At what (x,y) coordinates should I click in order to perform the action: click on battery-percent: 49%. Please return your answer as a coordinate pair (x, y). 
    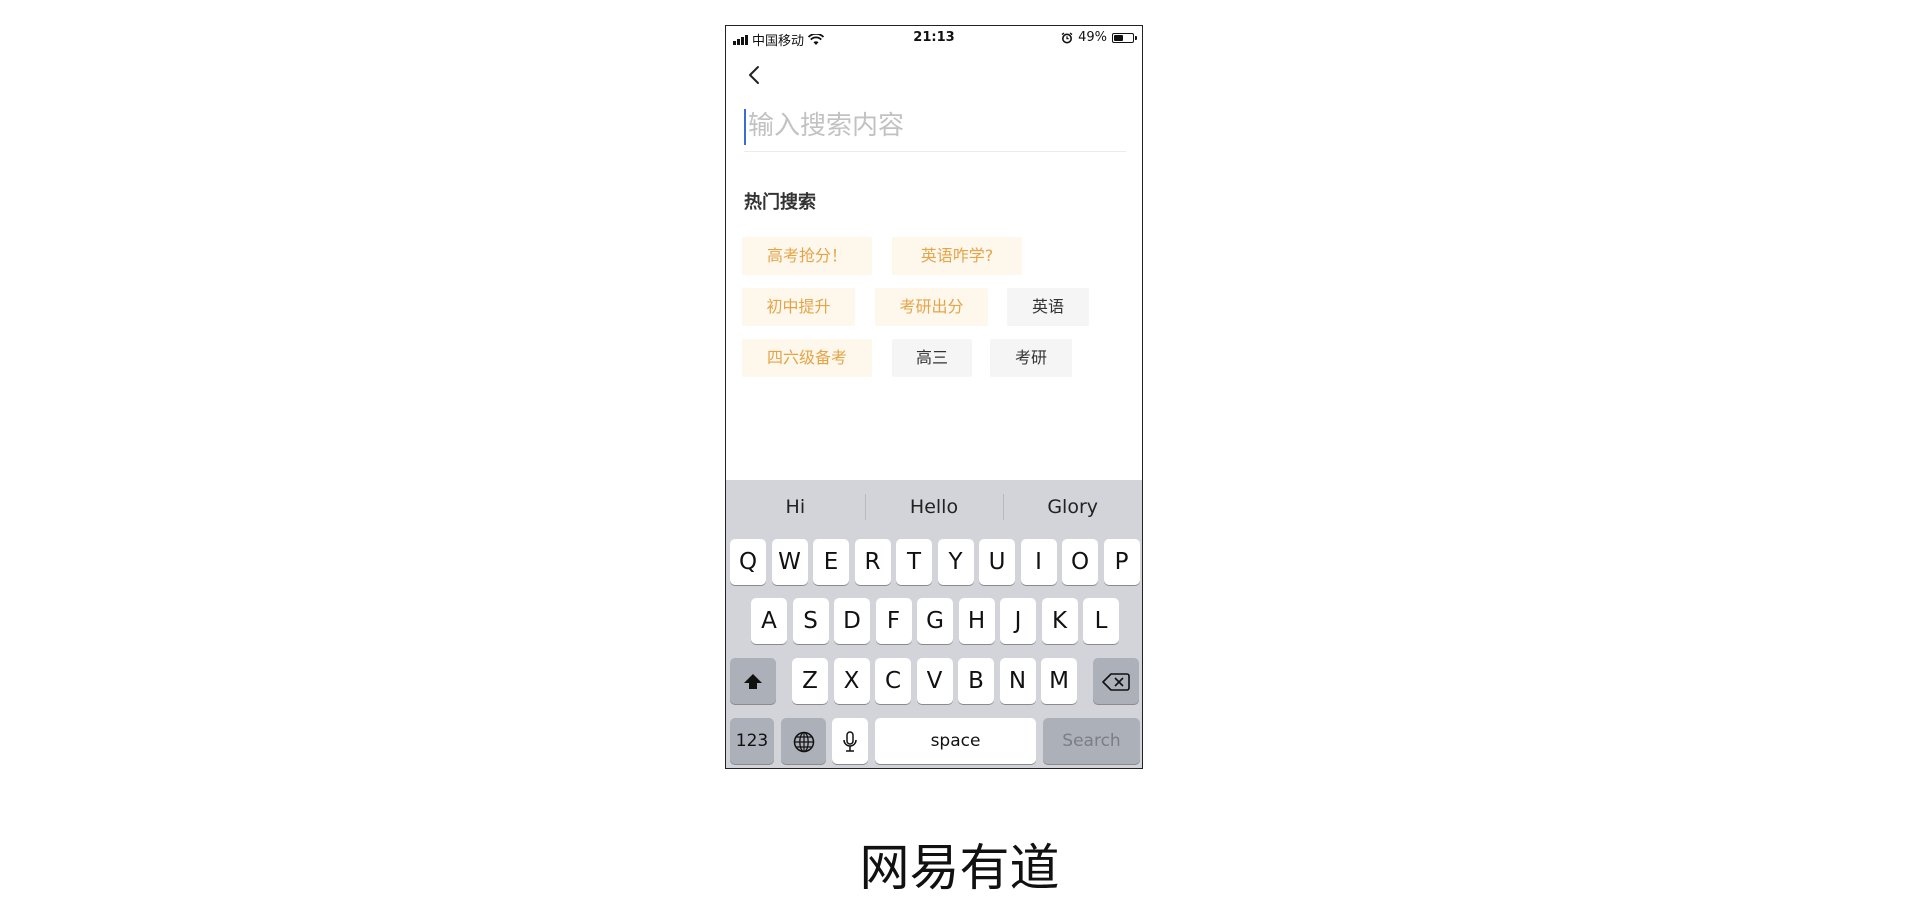
    Looking at the image, I should click on (1092, 37).